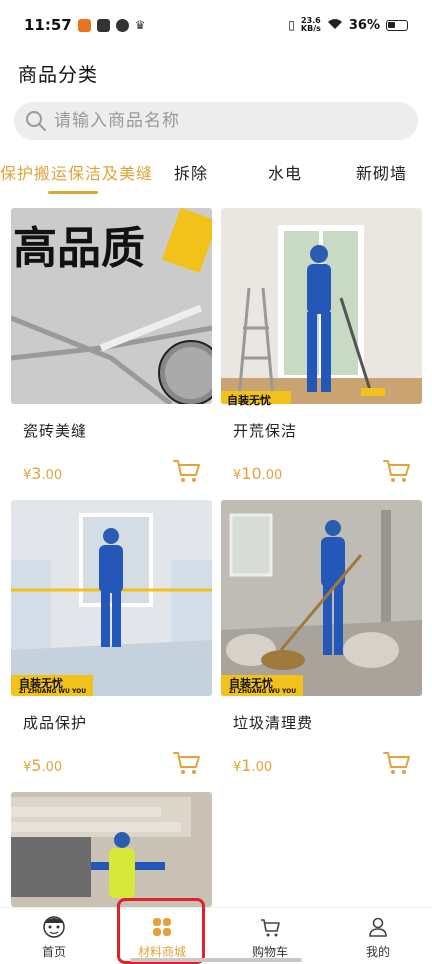 The image size is (432, 964). Describe the element at coordinates (76, 172) in the screenshot. I see `tab-protection-cleaning: 保护搬运保洁及美缝` at that location.